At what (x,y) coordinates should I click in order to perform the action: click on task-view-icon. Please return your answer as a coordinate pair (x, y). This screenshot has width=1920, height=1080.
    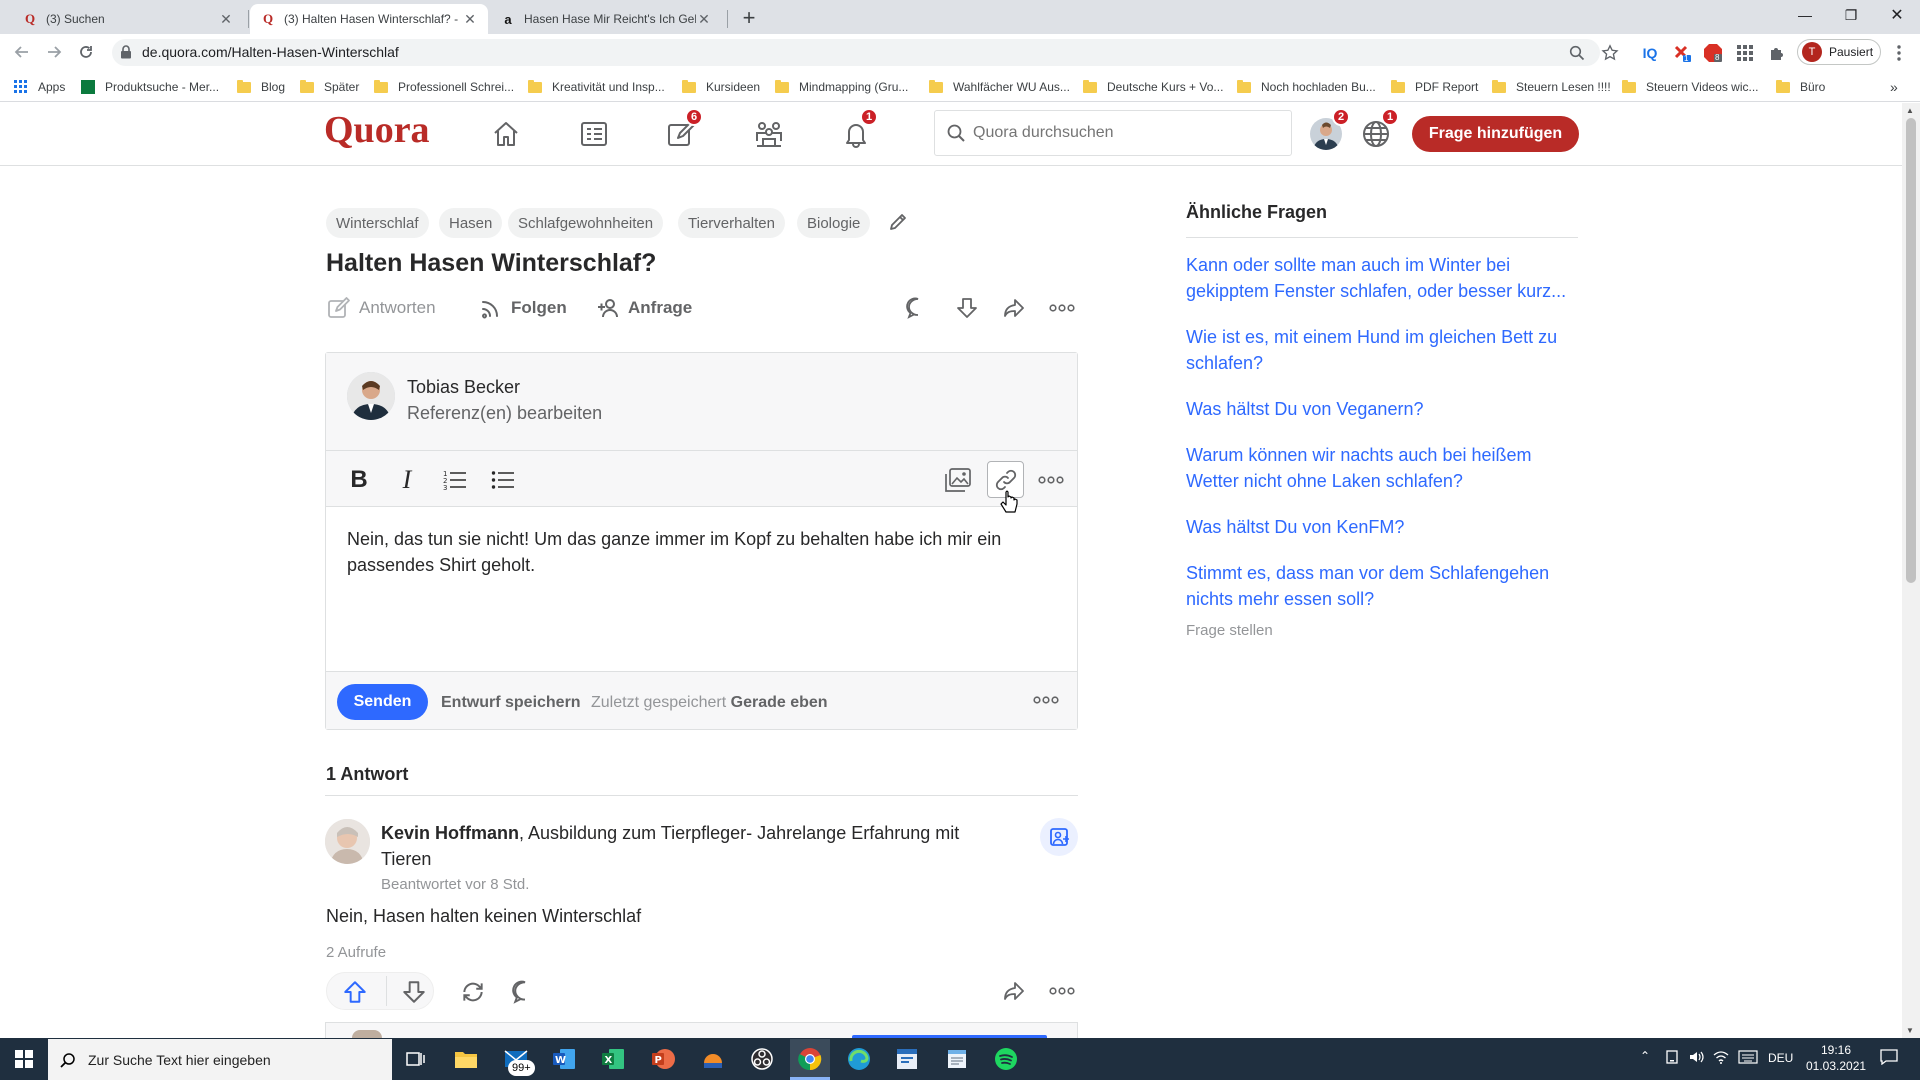
    Looking at the image, I should click on (416, 1059).